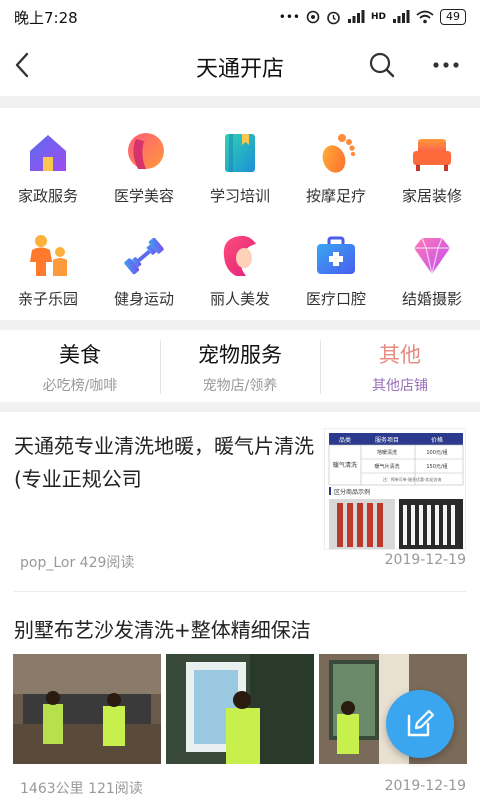 The image size is (480, 800). Describe the element at coordinates (143, 196) in the screenshot. I see `service-label: 医学美容` at that location.